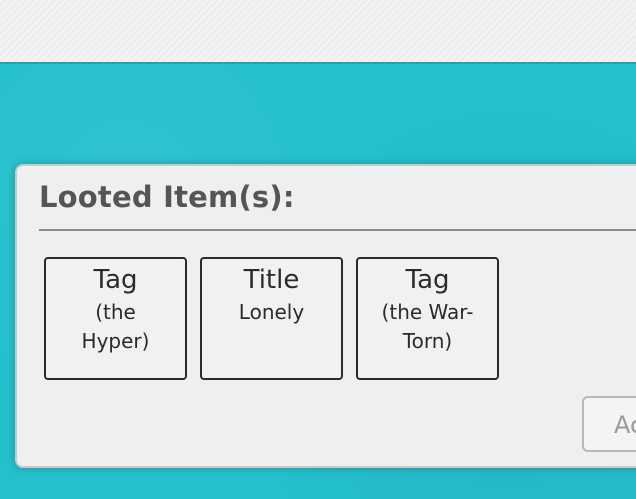 The width and height of the screenshot is (636, 499). What do you see at coordinates (167, 197) in the screenshot?
I see `loot-panel-title: Looted Item(s):` at bounding box center [167, 197].